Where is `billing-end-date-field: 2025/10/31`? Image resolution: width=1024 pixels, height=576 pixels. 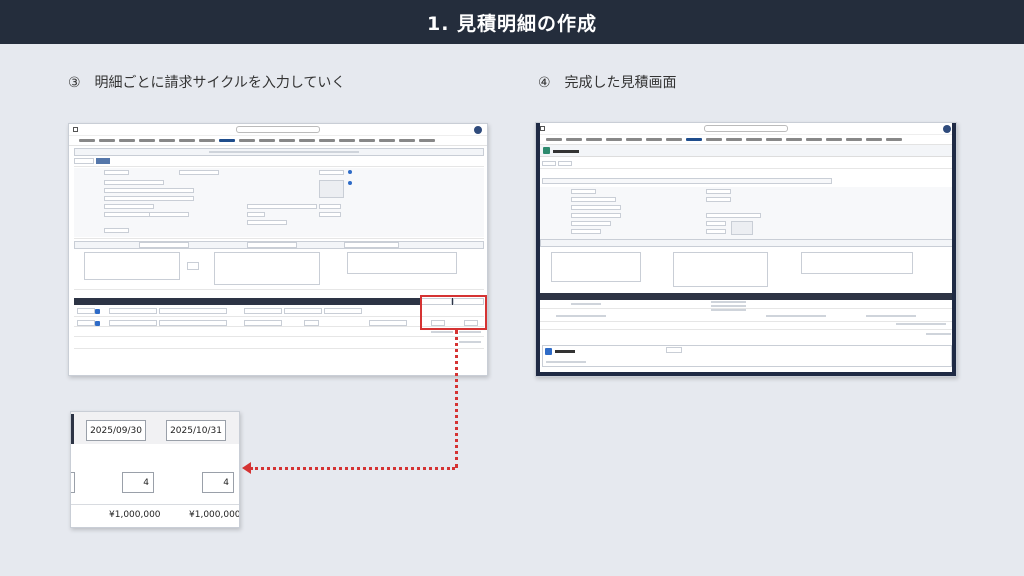 billing-end-date-field: 2025/10/31 is located at coordinates (196, 430).